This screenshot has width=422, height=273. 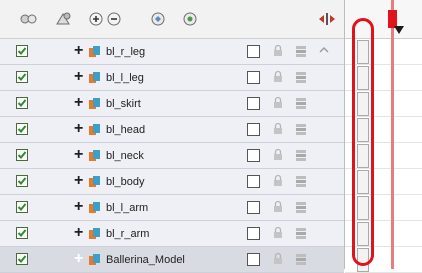 What do you see at coordinates (125, 182) in the screenshot?
I see `layer-name: bl_body` at bounding box center [125, 182].